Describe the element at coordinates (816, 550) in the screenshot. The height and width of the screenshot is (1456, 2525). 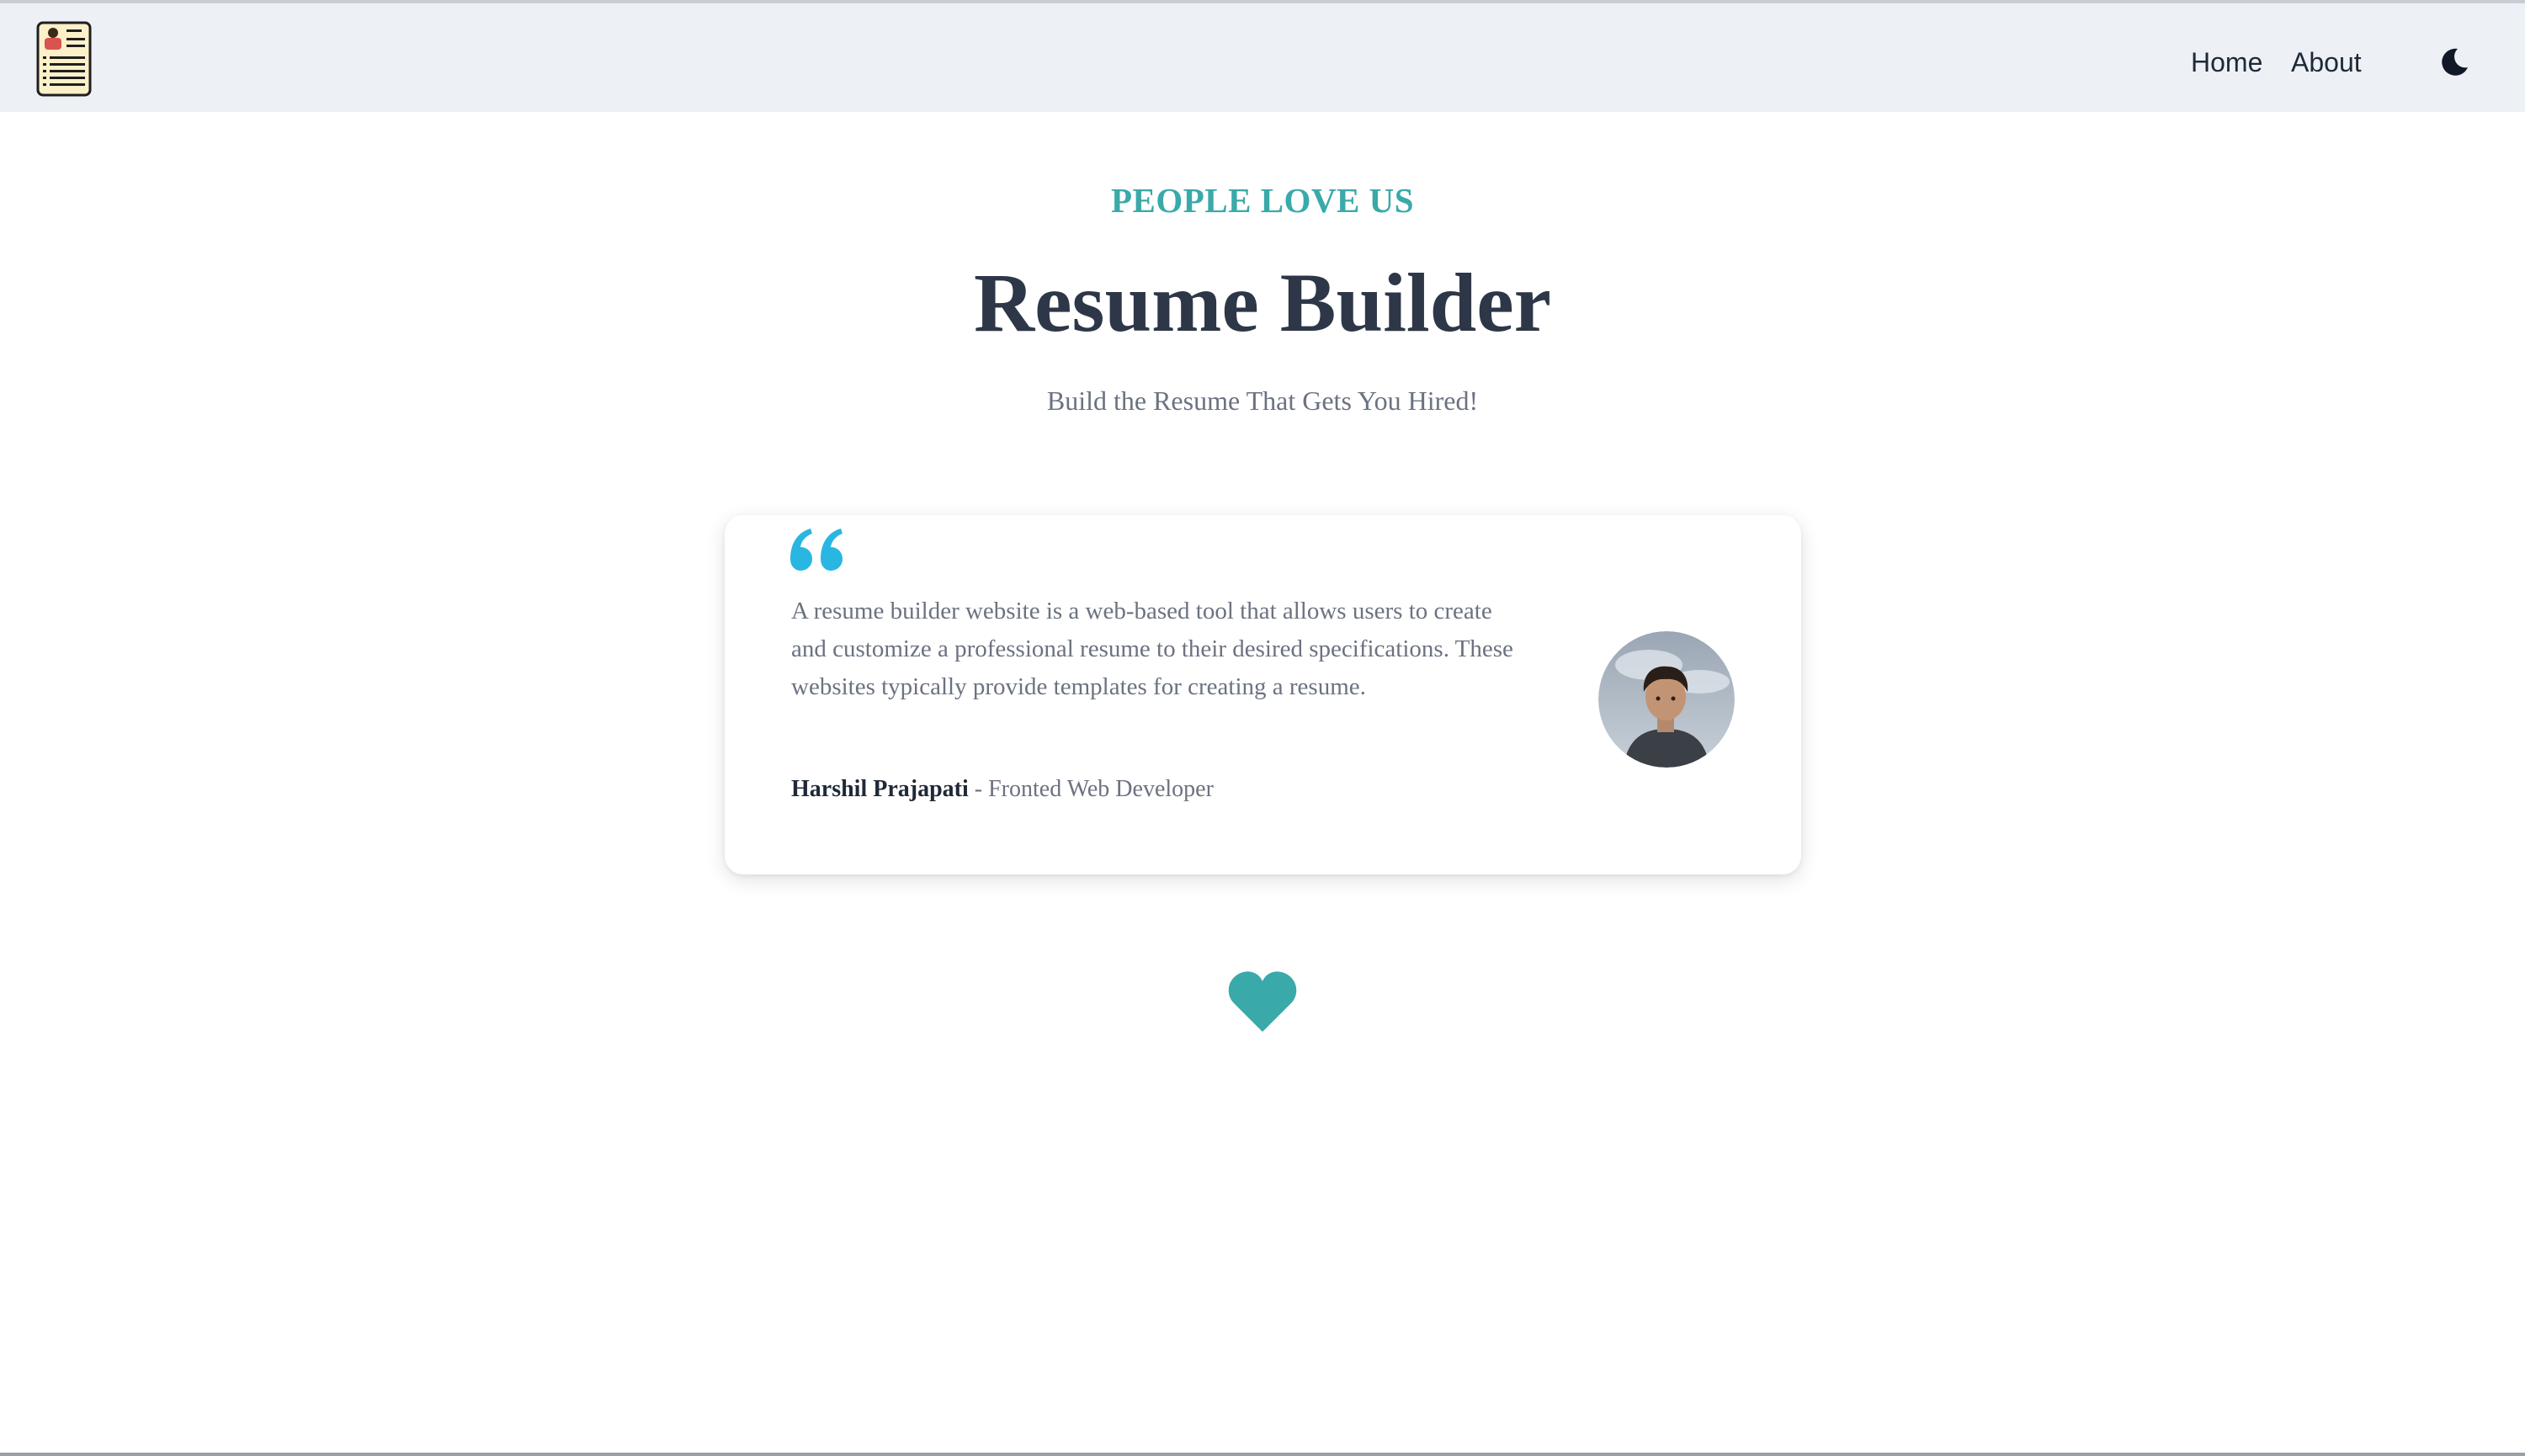
I see `quote-icon` at that location.